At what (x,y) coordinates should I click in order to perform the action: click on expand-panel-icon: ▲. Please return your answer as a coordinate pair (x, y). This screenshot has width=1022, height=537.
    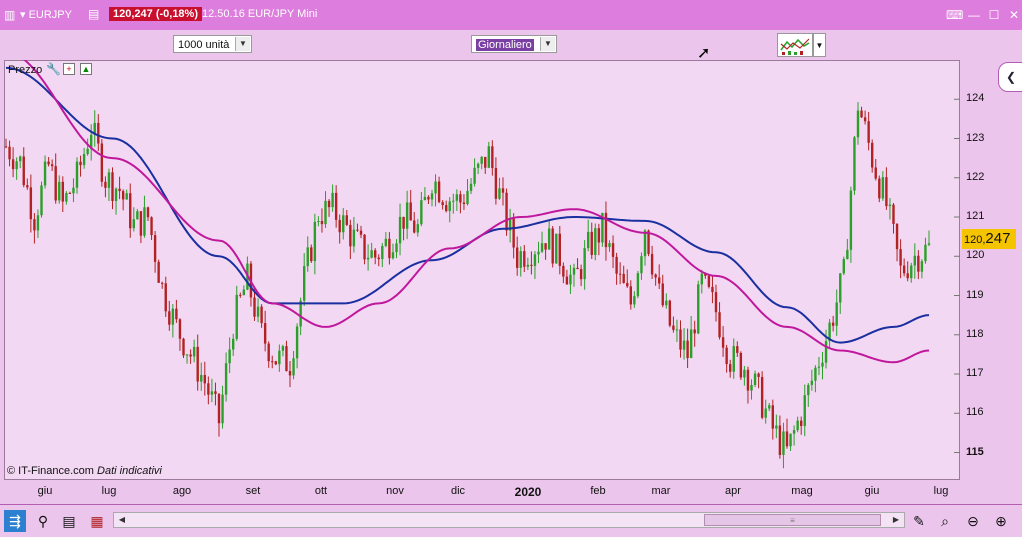
    Looking at the image, I should click on (86, 69).